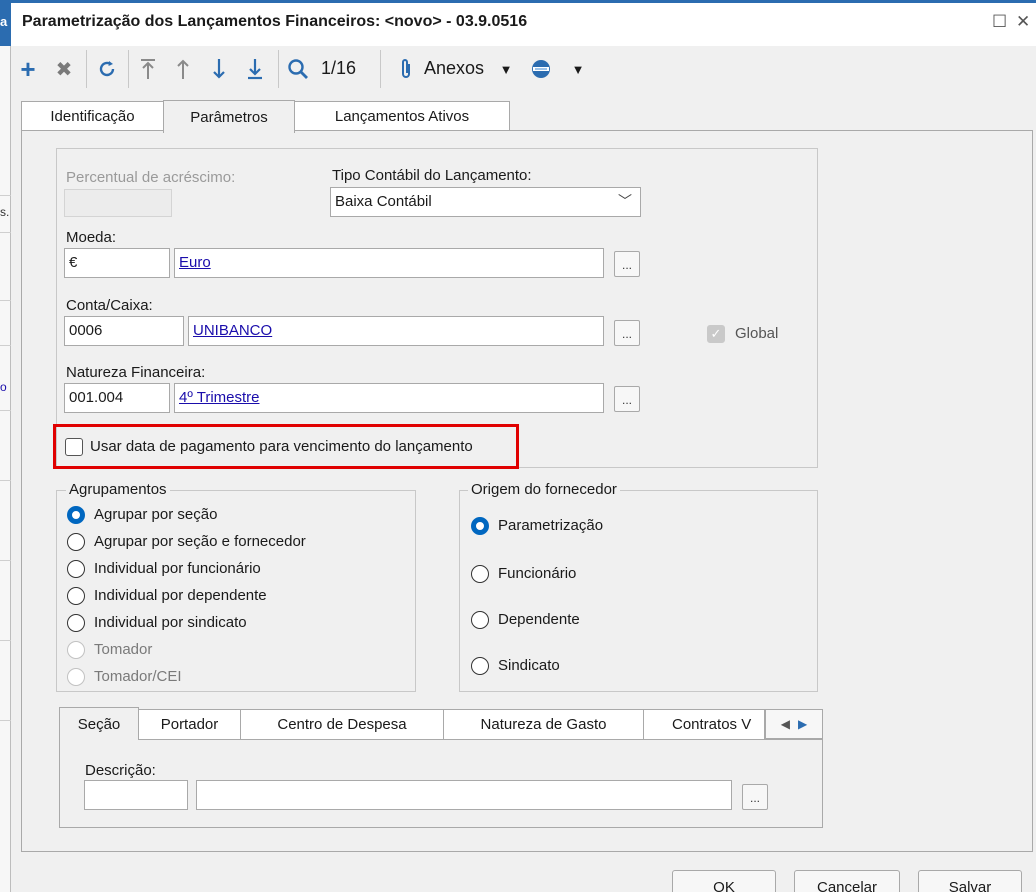  I want to click on scroll-right-icon: ▶, so click(802, 724).